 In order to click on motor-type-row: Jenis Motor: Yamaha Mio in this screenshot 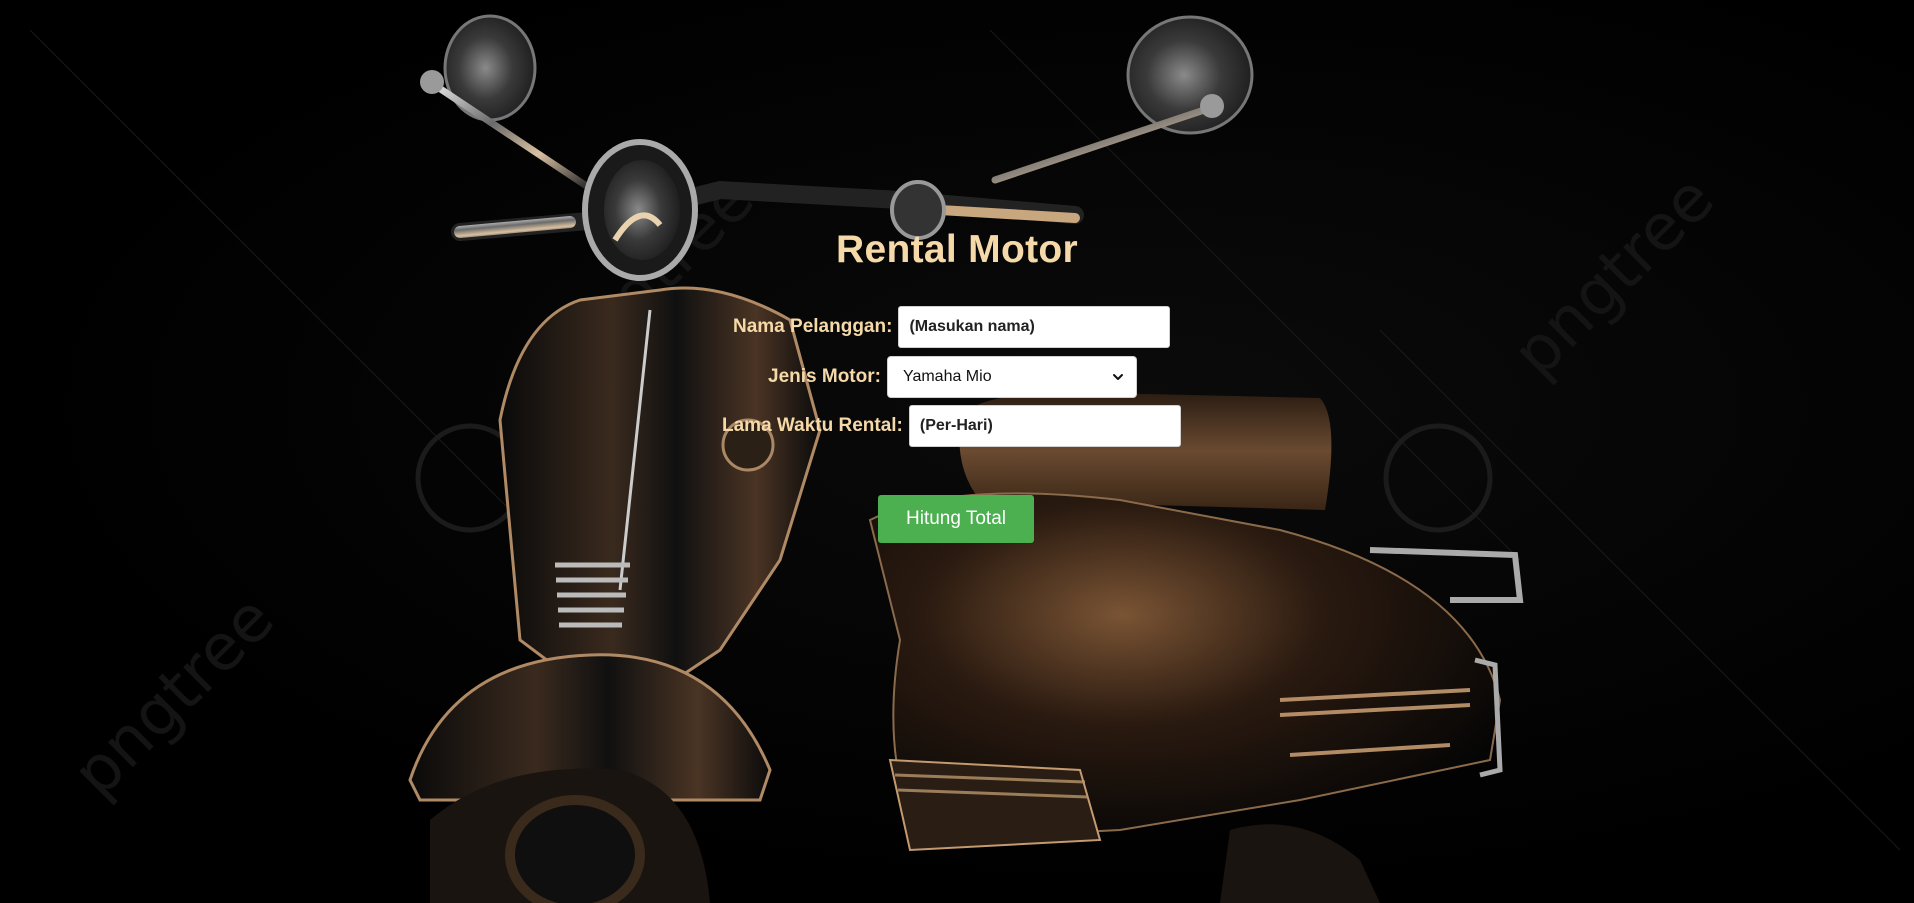, I will do `click(952, 377)`.